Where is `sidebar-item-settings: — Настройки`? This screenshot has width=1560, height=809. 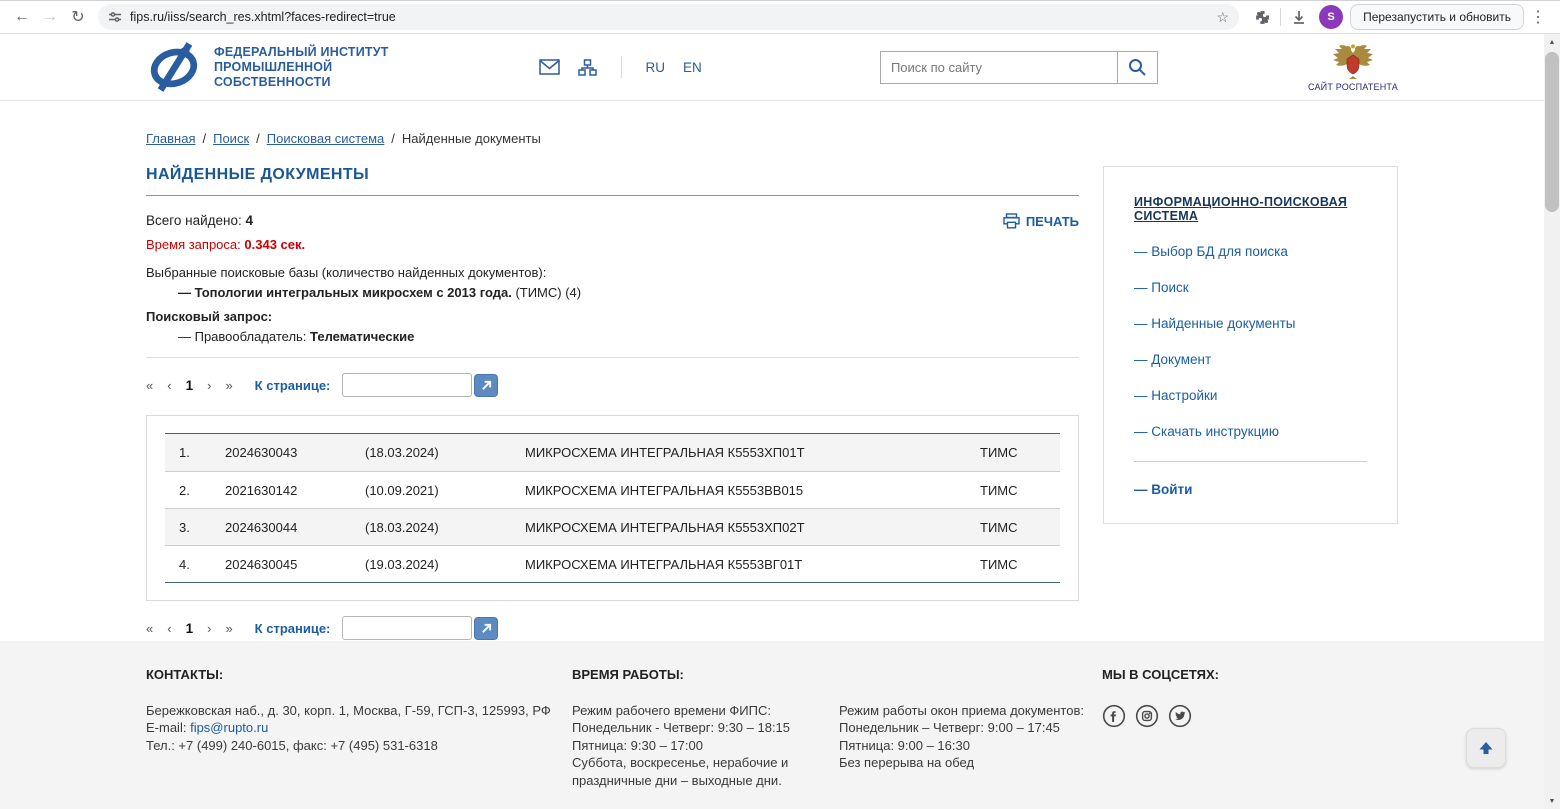 sidebar-item-settings: — Настройки is located at coordinates (1250, 395).